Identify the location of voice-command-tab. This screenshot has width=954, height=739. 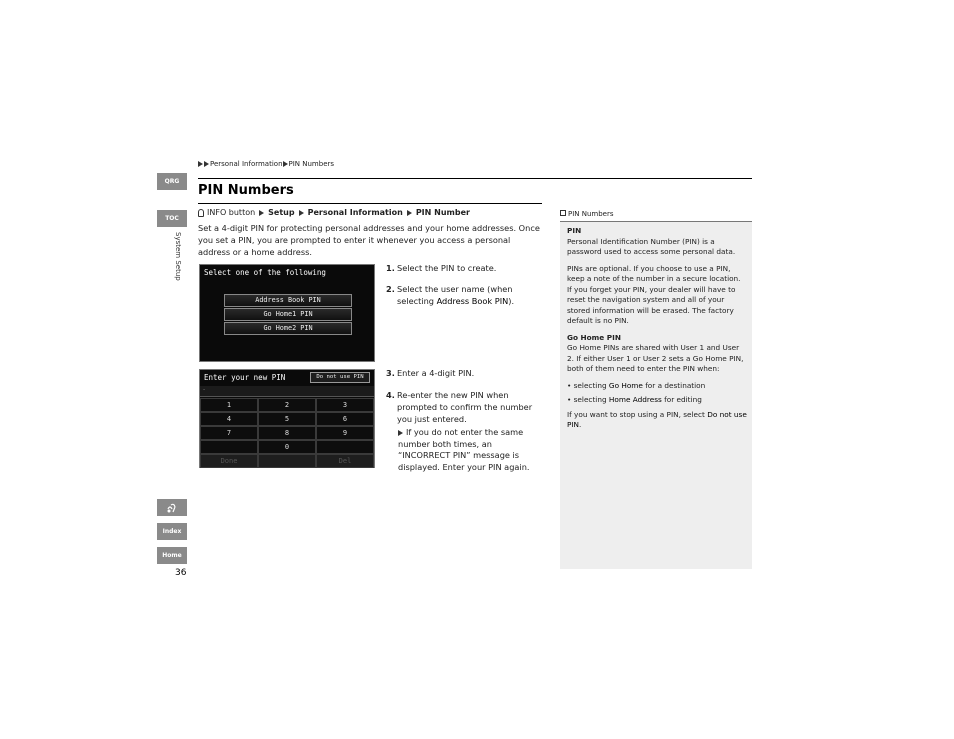
(172, 507).